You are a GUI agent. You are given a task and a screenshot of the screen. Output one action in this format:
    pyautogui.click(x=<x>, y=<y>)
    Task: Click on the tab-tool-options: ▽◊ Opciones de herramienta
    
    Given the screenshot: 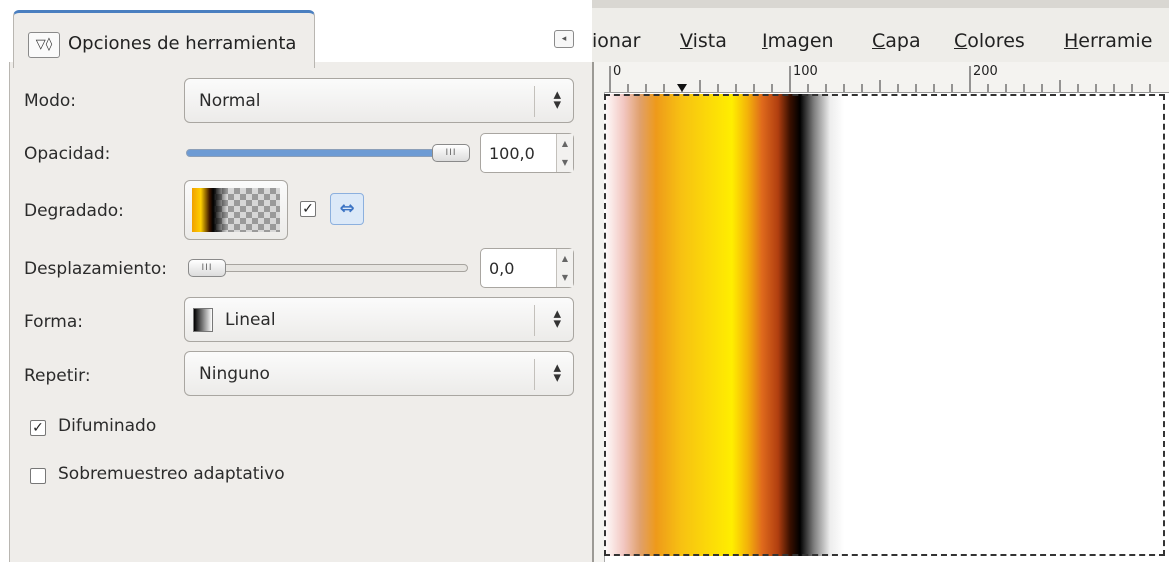 What is the action you would take?
    pyautogui.click(x=164, y=39)
    